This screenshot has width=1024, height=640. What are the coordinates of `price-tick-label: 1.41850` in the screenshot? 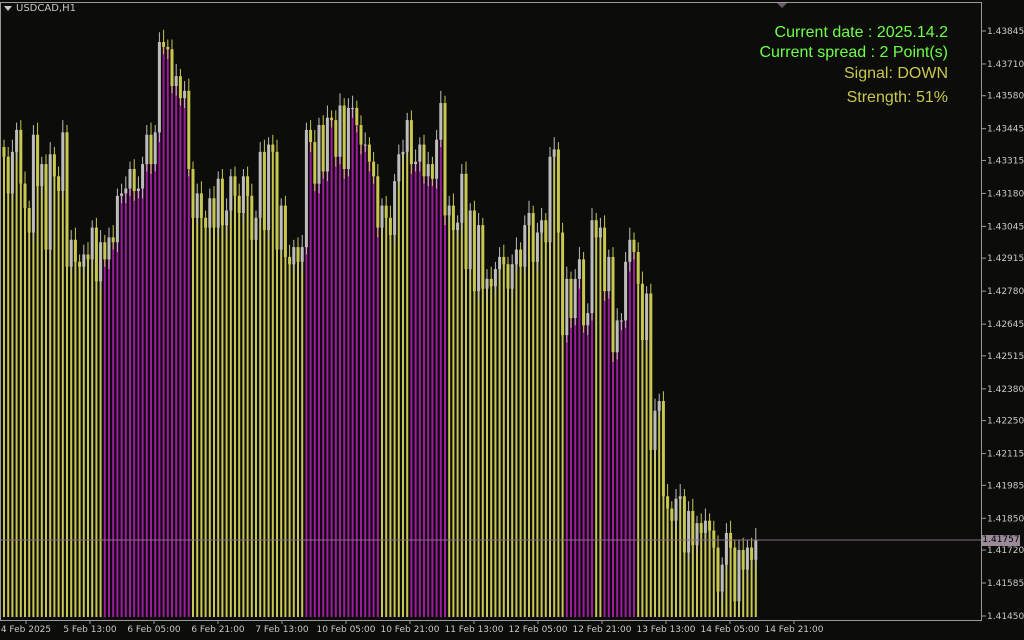 It's located at (1005, 519).